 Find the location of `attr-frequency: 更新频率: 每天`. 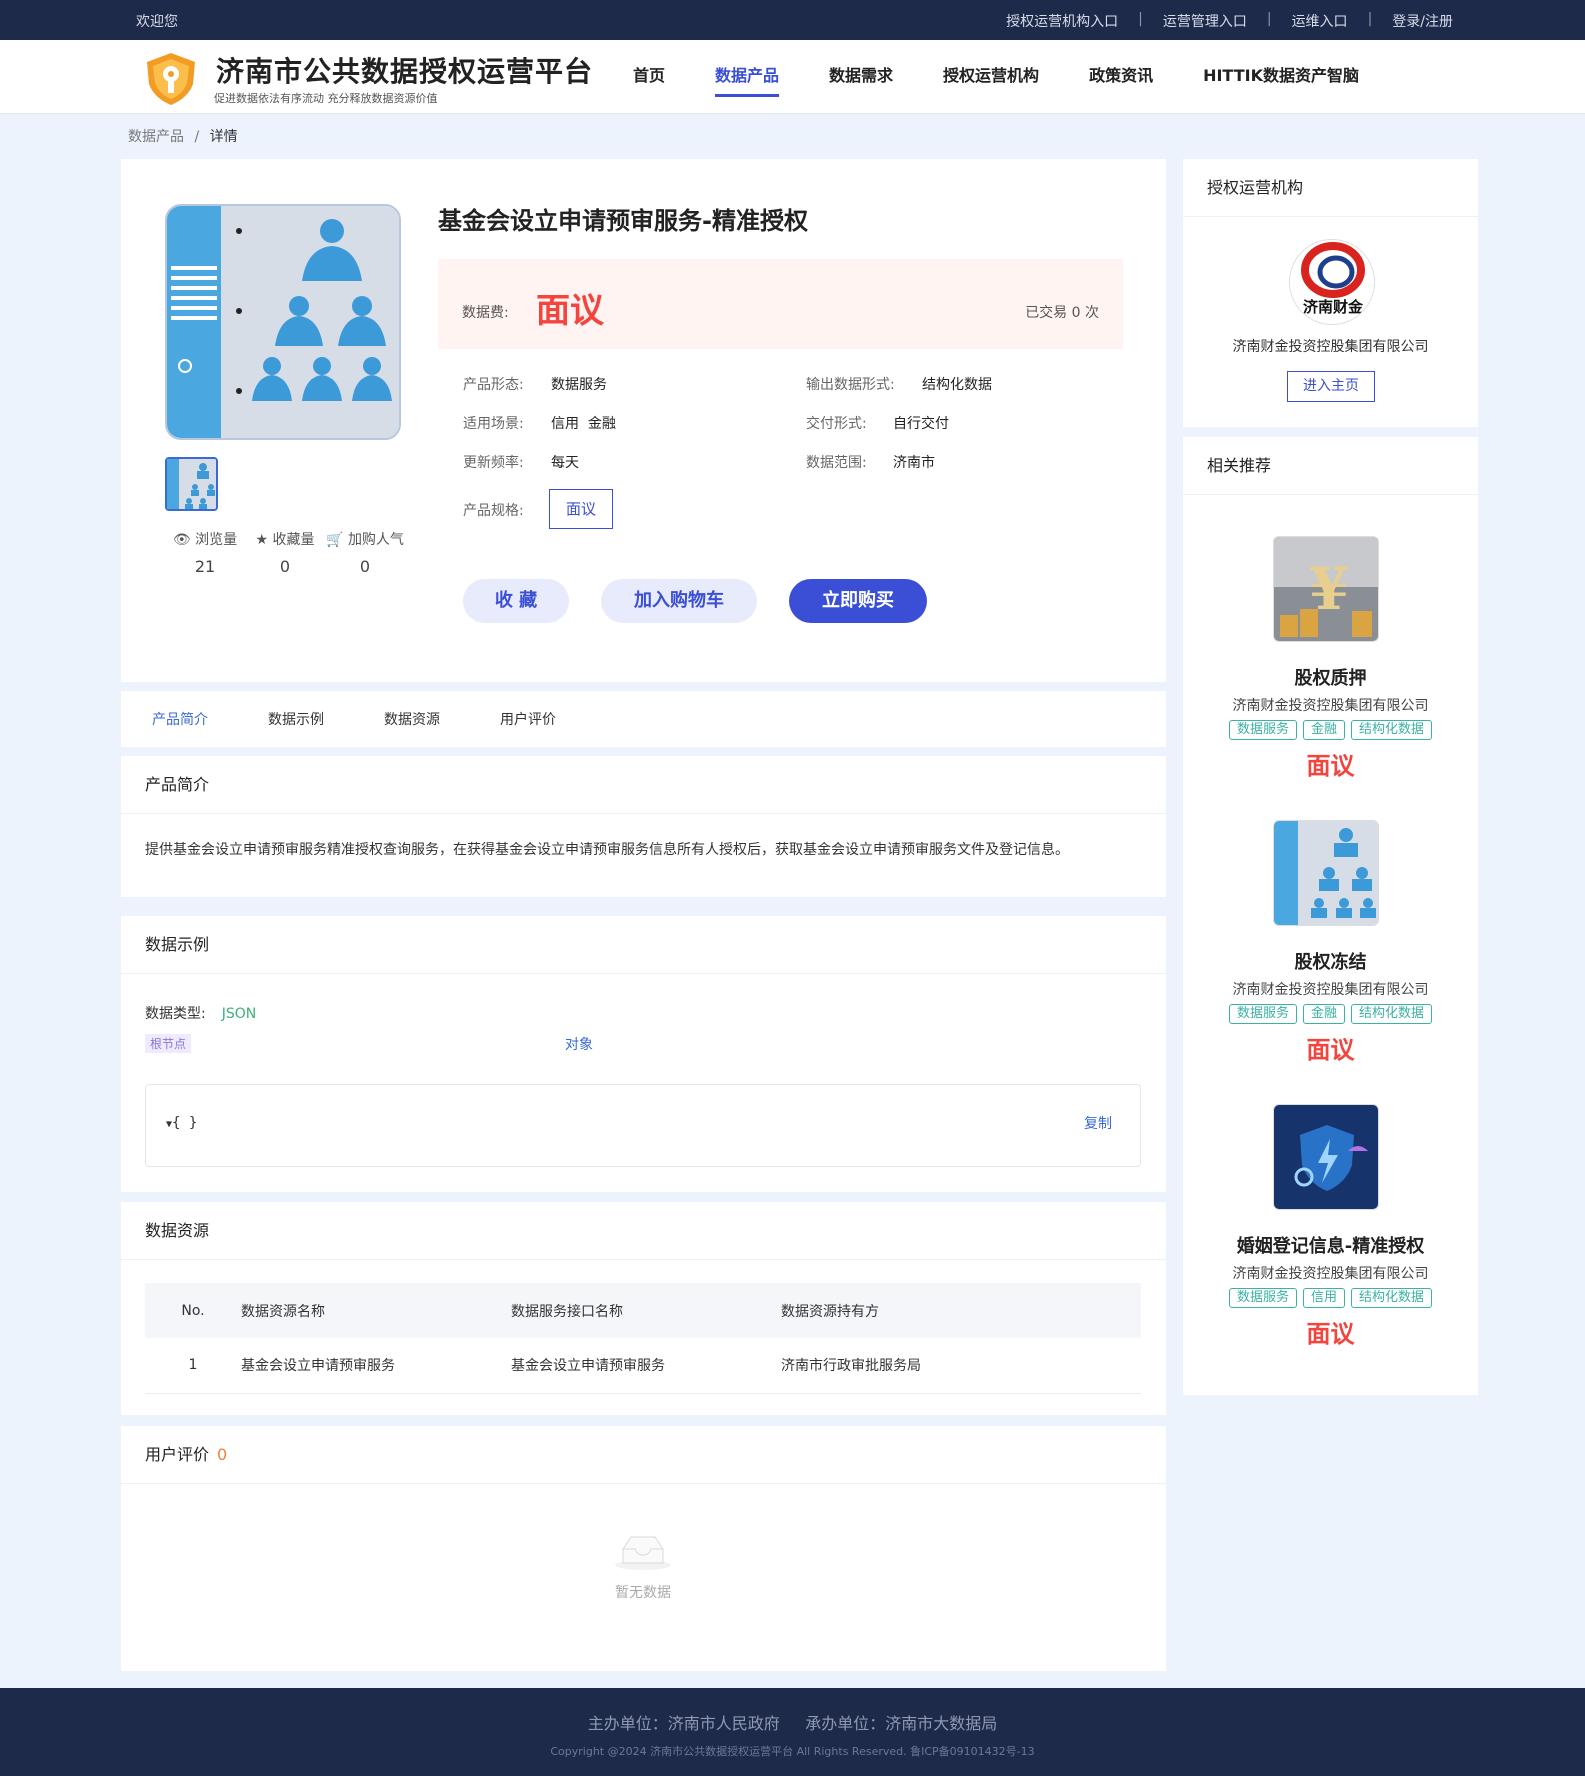

attr-frequency: 更新频率: 每天 is located at coordinates (521, 462).